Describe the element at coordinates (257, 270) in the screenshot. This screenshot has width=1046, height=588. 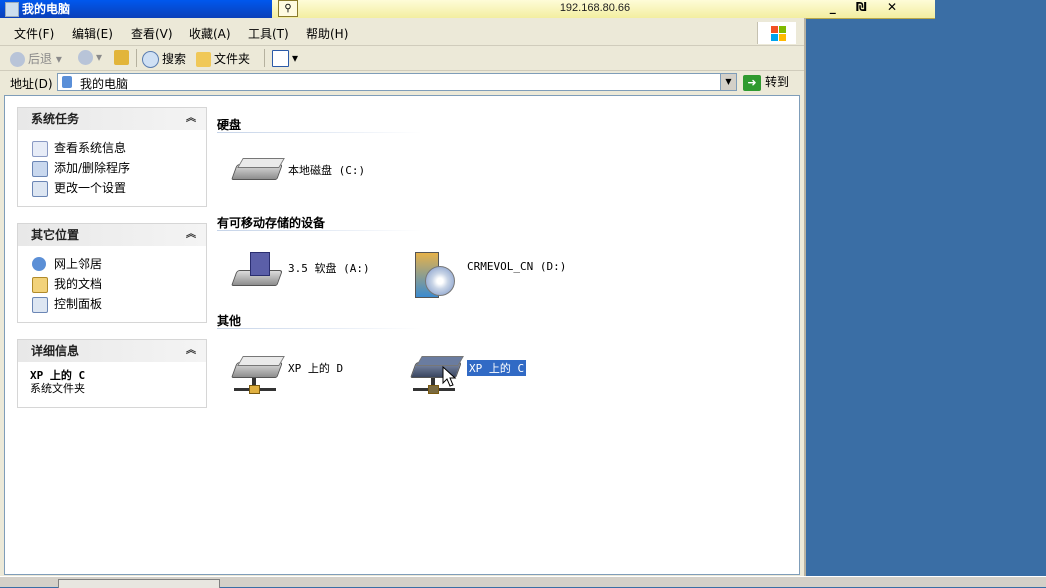
I see `floppy-drive-icon` at that location.